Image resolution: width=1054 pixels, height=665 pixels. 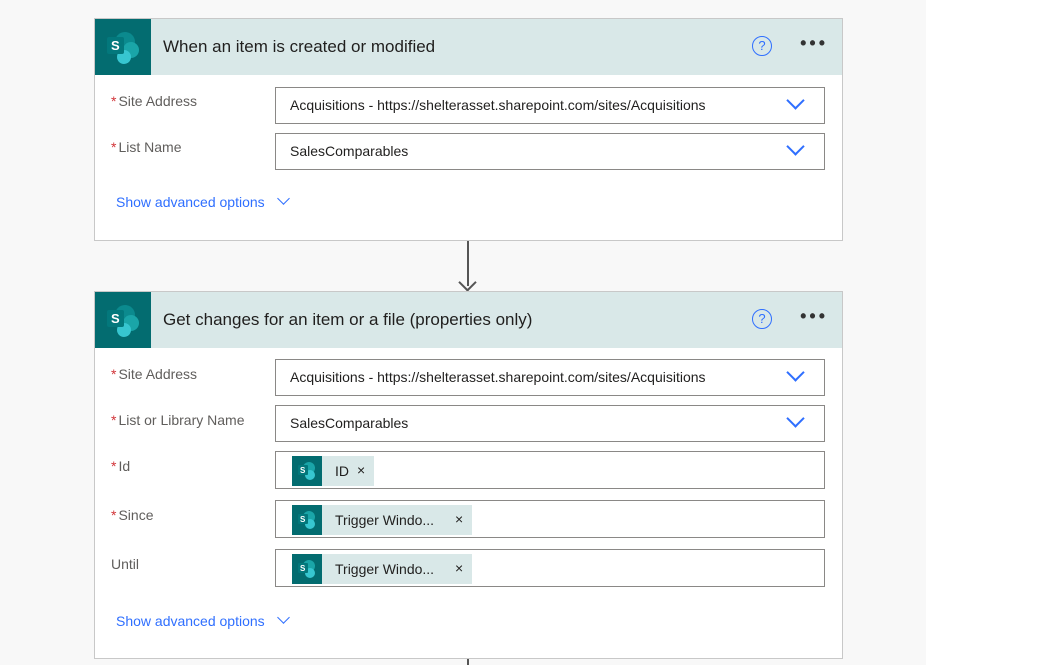 I want to click on list-name-label: * List Name, so click(x=146, y=147).